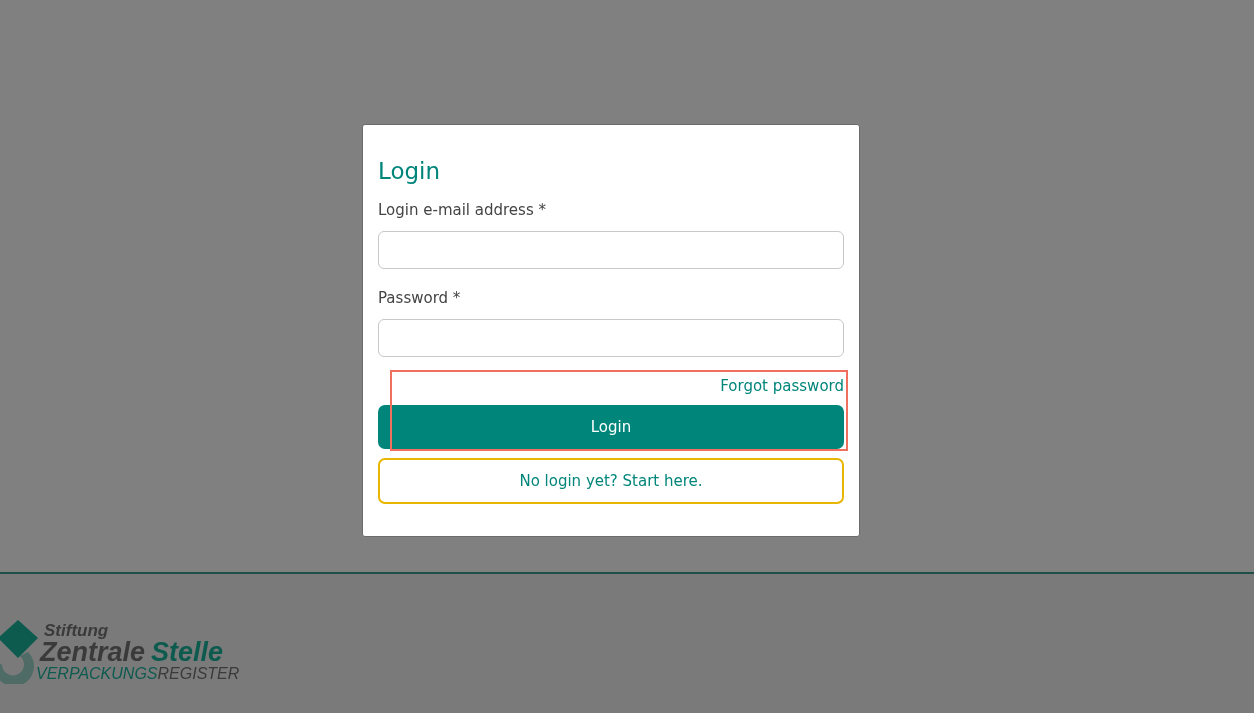 The width and height of the screenshot is (1254, 713). What do you see at coordinates (93, 652) in the screenshot?
I see `logo-text: Zentrale` at bounding box center [93, 652].